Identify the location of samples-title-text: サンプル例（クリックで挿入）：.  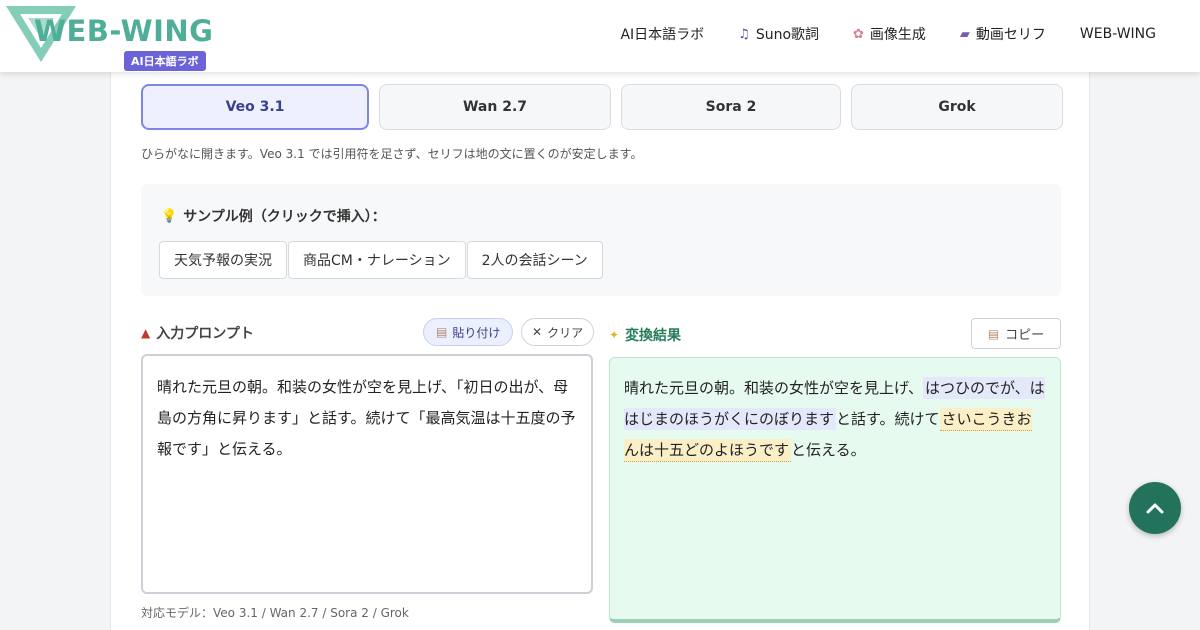
(284, 217).